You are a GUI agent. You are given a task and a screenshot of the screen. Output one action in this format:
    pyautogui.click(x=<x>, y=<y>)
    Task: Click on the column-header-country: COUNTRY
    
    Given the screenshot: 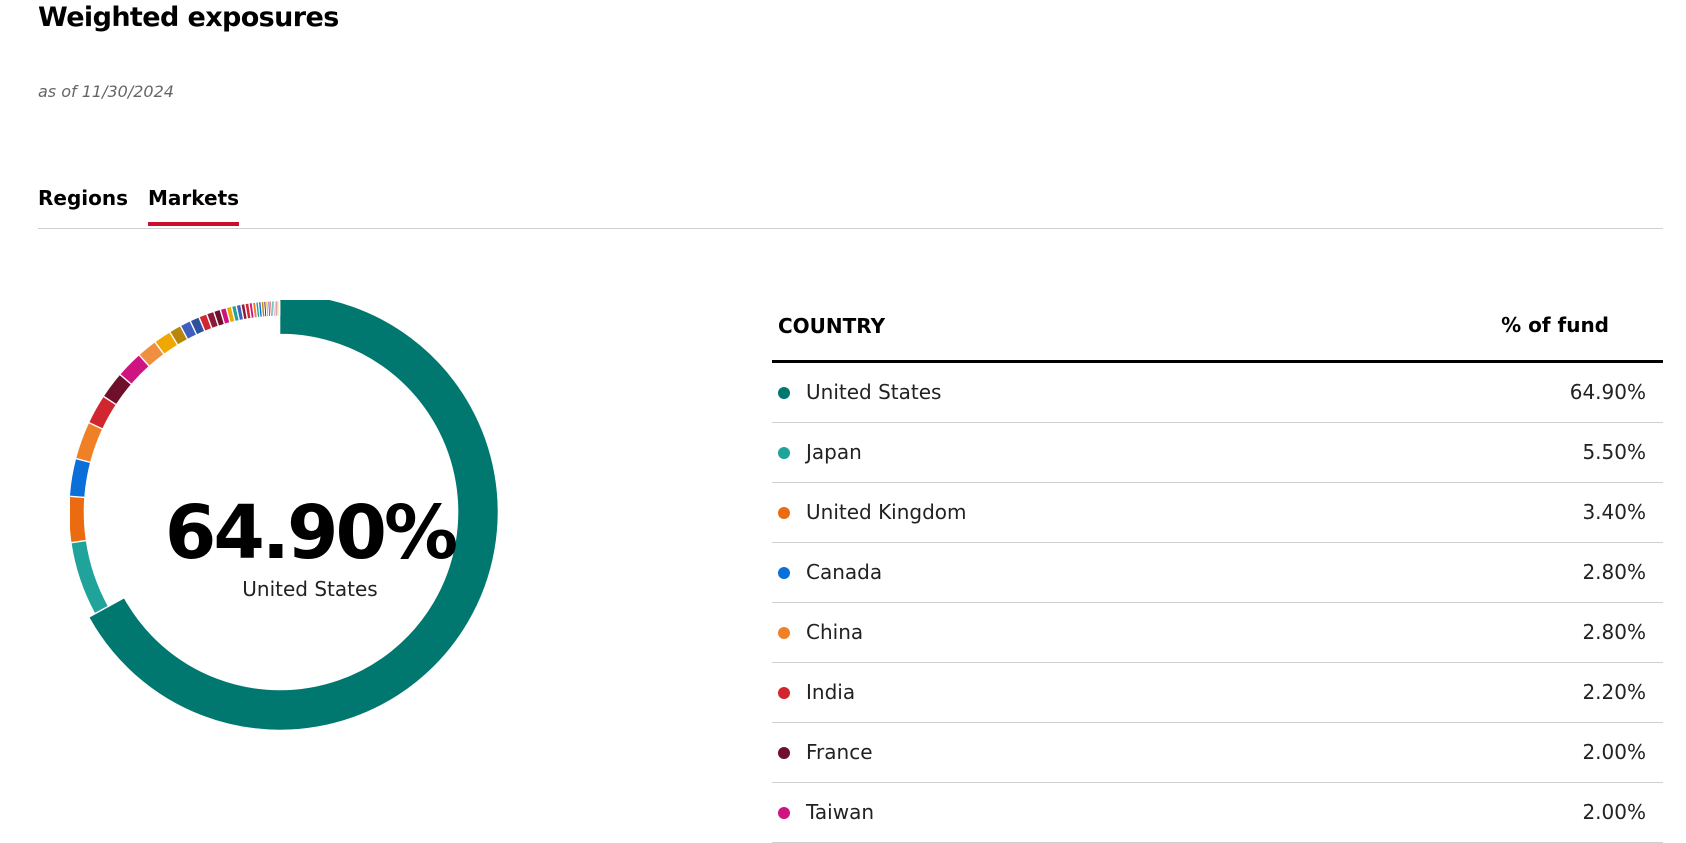 What is the action you would take?
    pyautogui.click(x=831, y=326)
    